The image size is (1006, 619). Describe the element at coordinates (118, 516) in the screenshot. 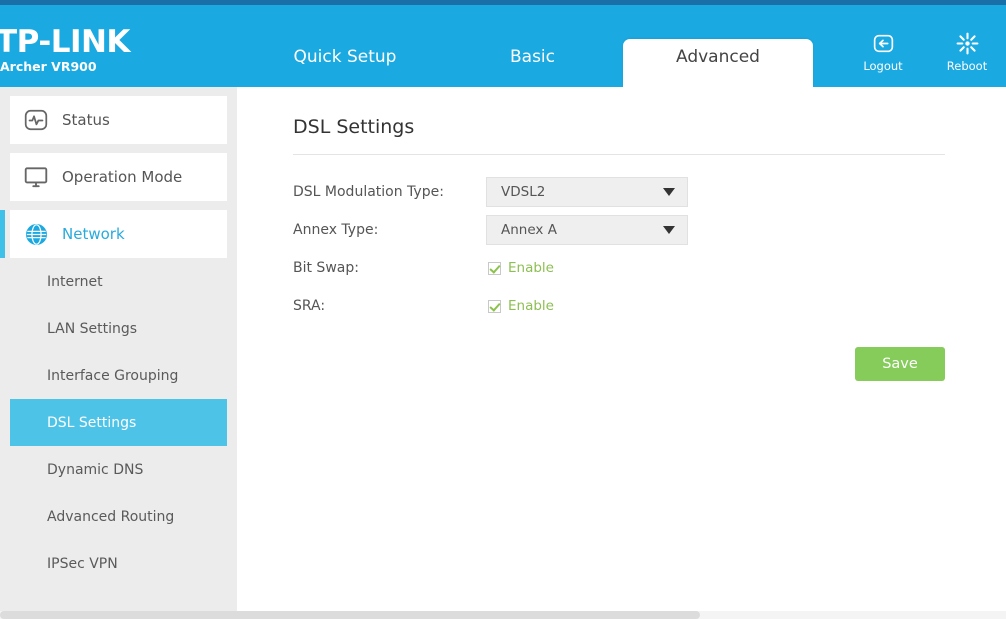

I see `sidebar-item-advanced-routing: Advanced Routing` at that location.